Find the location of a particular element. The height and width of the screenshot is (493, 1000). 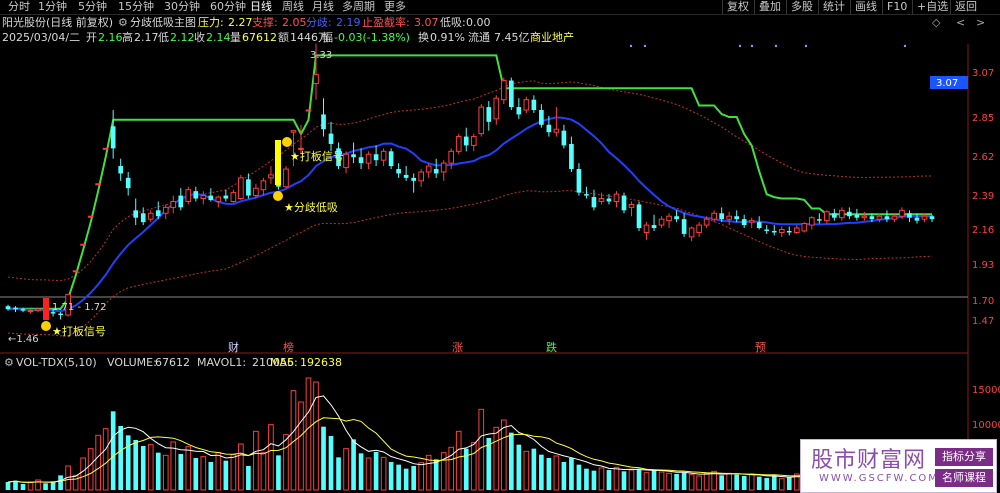

price-tick-label: 1.93 is located at coordinates (983, 265).